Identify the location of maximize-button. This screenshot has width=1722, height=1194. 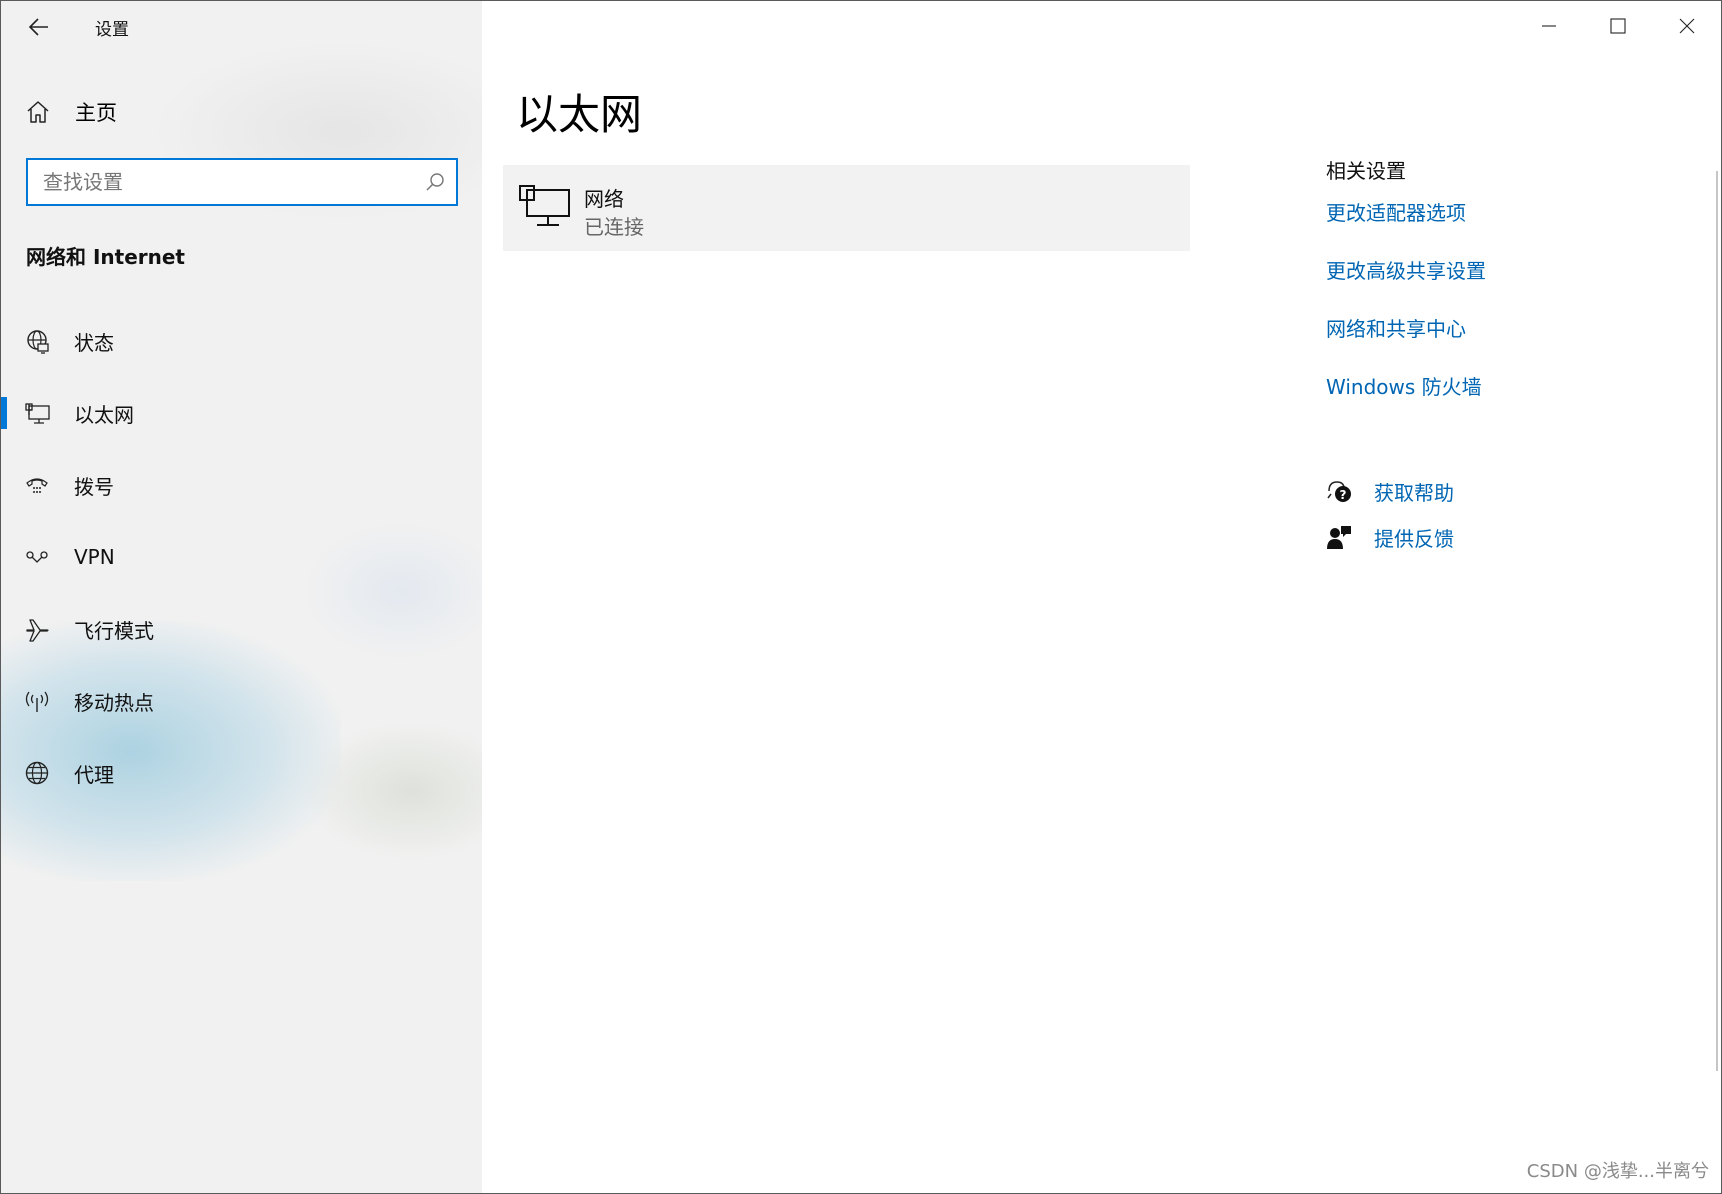
(1617, 26).